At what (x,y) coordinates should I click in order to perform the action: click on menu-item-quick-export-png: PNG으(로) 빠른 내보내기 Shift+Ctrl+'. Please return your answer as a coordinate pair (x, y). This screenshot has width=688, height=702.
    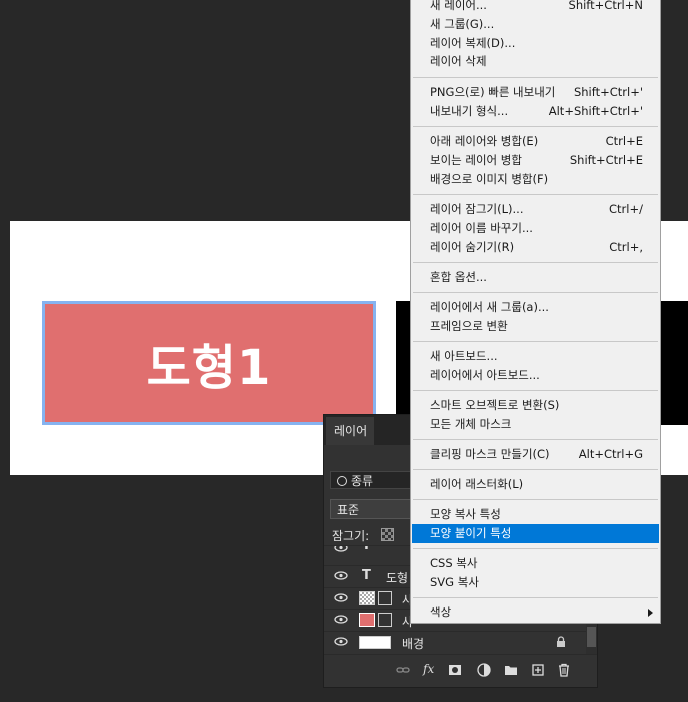
    Looking at the image, I should click on (535, 92).